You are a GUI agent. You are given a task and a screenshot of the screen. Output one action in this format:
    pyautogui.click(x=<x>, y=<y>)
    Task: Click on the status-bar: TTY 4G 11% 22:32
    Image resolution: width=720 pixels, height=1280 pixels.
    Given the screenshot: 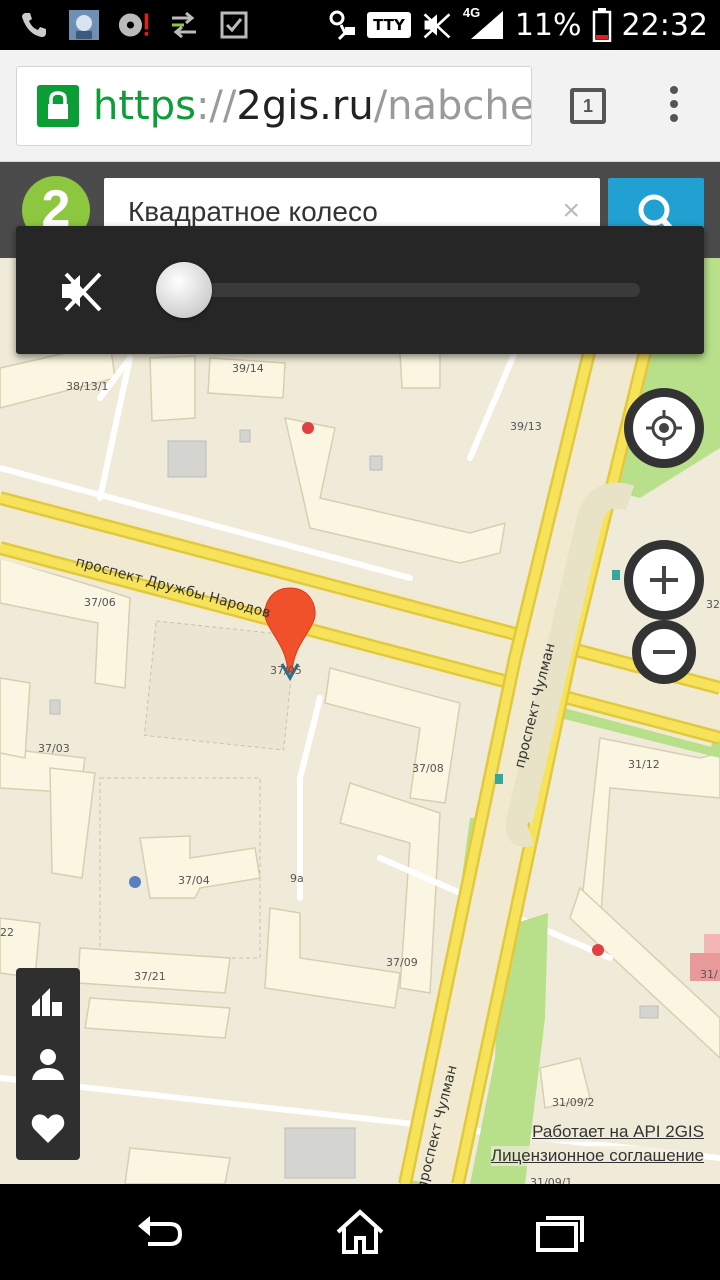 What is the action you would take?
    pyautogui.click(x=360, y=25)
    